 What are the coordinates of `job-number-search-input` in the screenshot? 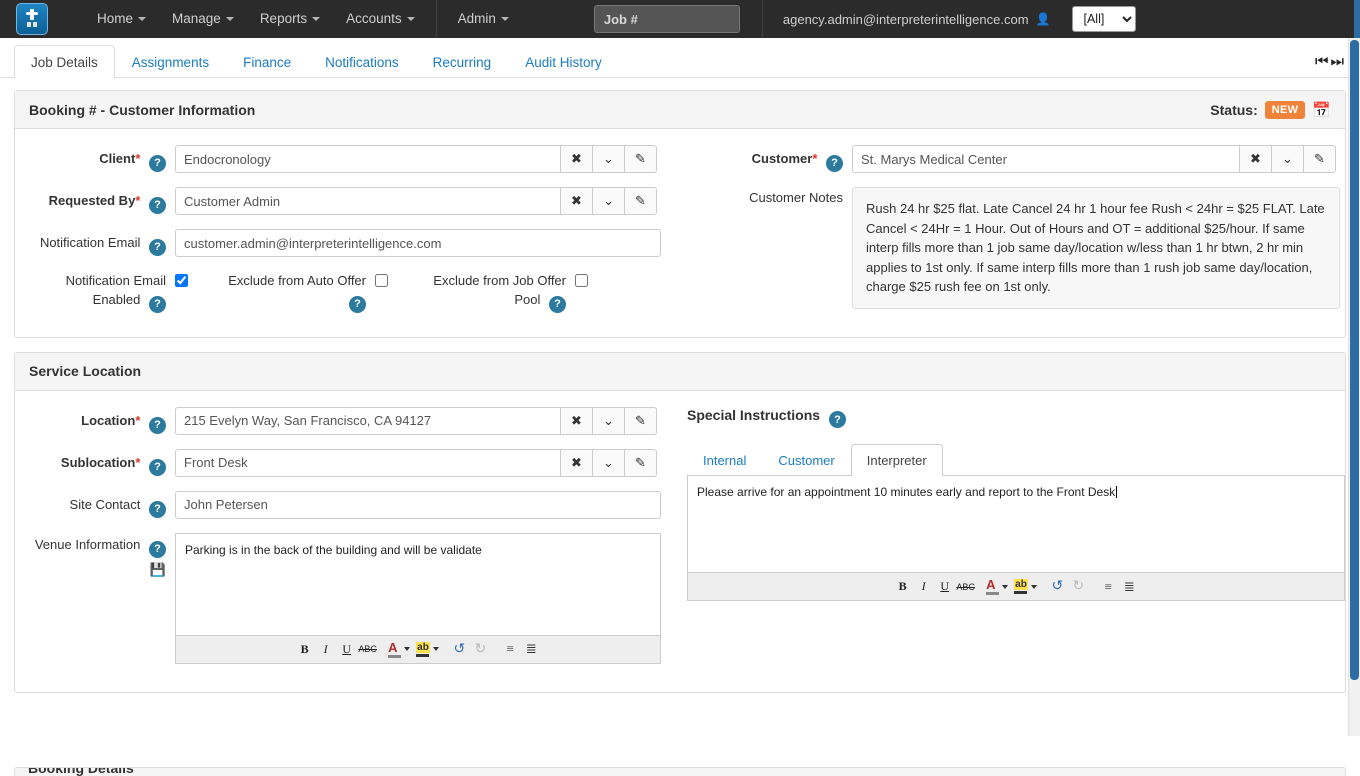 It's located at (667, 19).